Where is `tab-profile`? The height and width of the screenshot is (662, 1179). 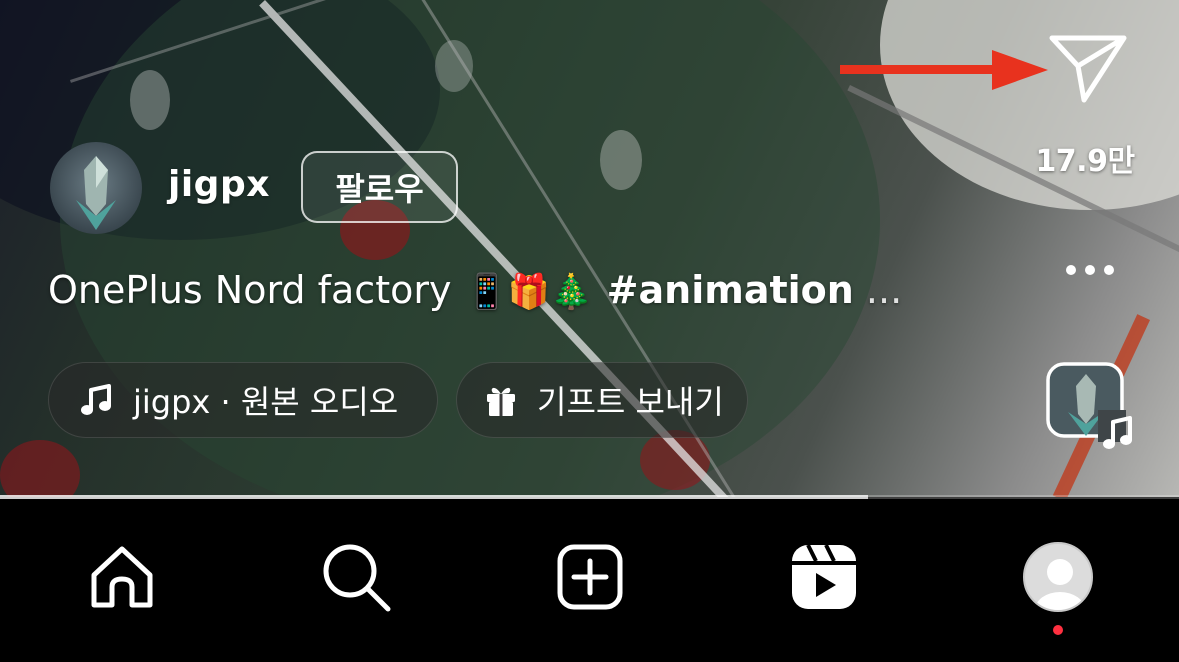 tab-profile is located at coordinates (1058, 577).